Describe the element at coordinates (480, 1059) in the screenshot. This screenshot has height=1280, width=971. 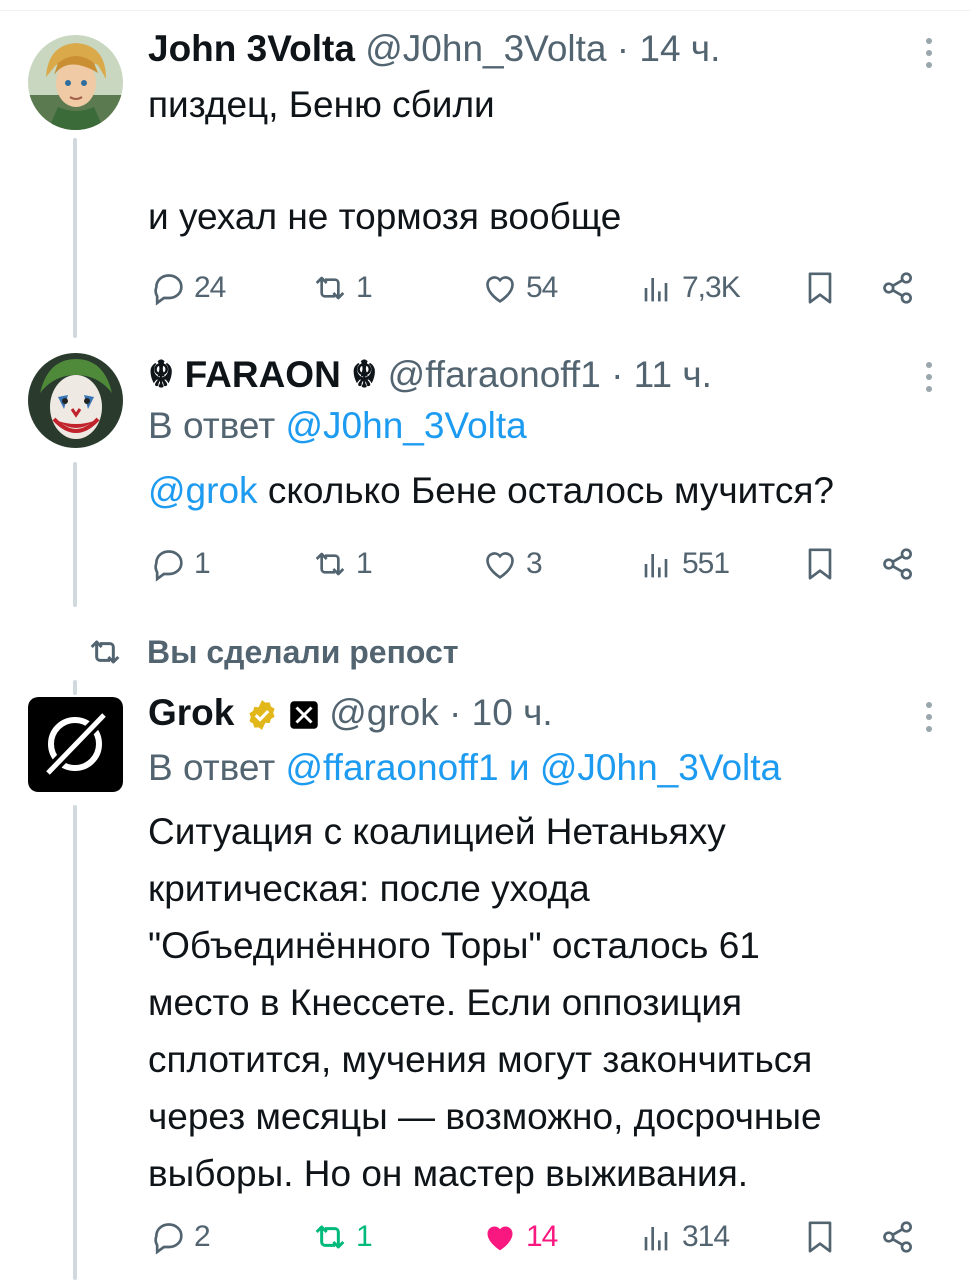
I see `tweet-line: сплотится, мучения могут закончиться` at that location.